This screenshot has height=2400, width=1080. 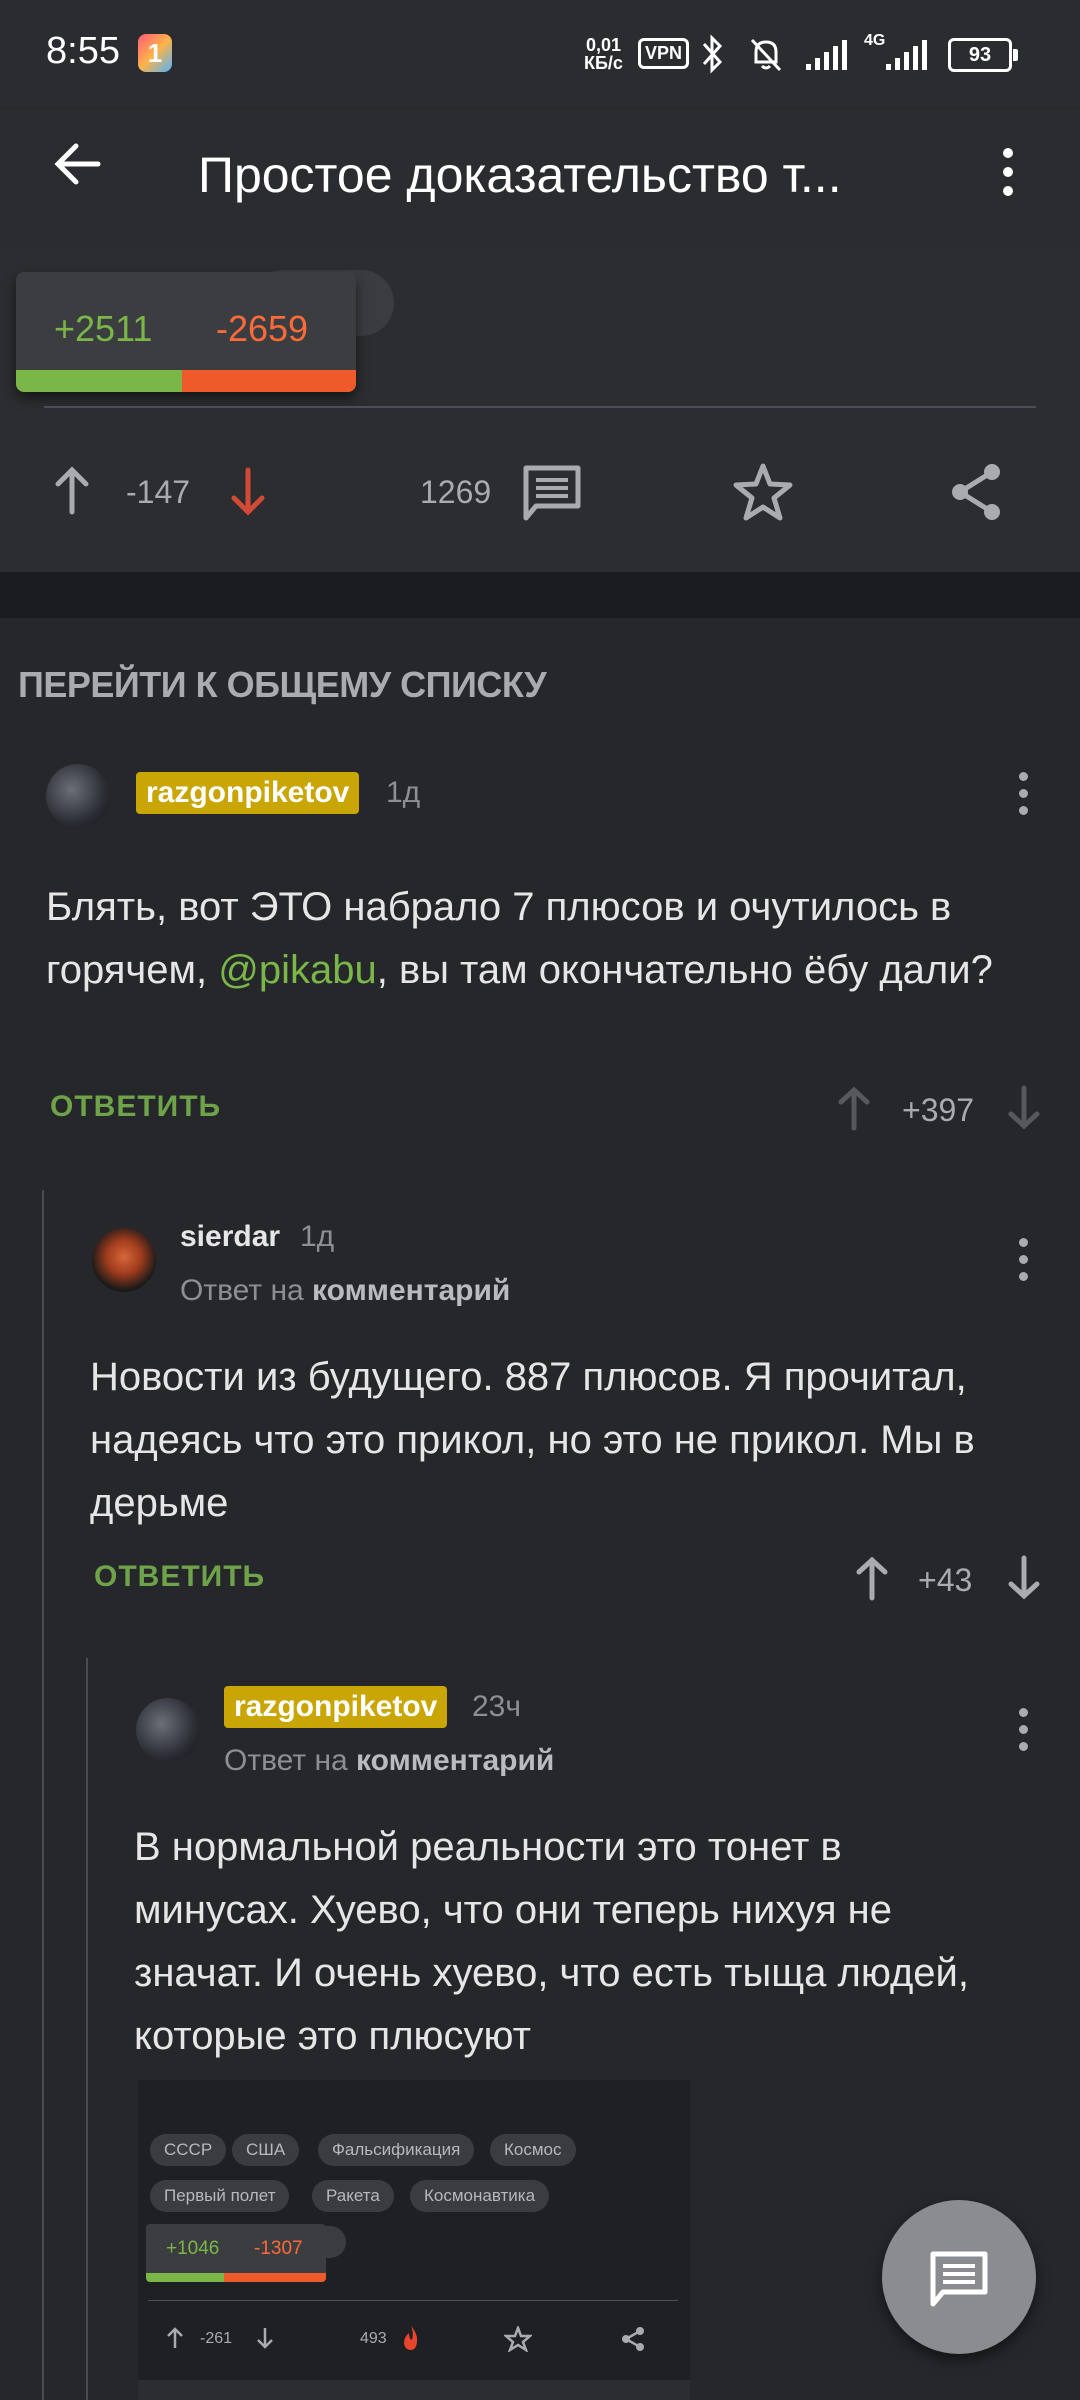 I want to click on bluetooth-icon, so click(x=712, y=54).